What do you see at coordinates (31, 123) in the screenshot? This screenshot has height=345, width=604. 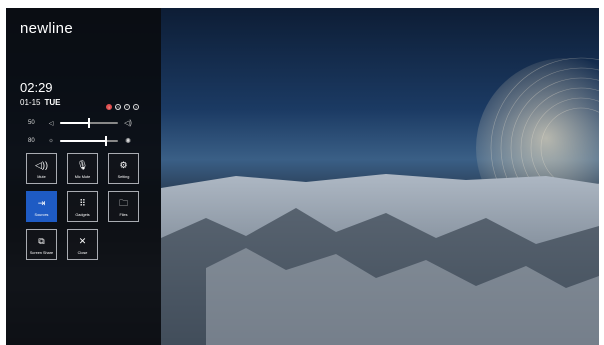 I see `volume-value: 50` at bounding box center [31, 123].